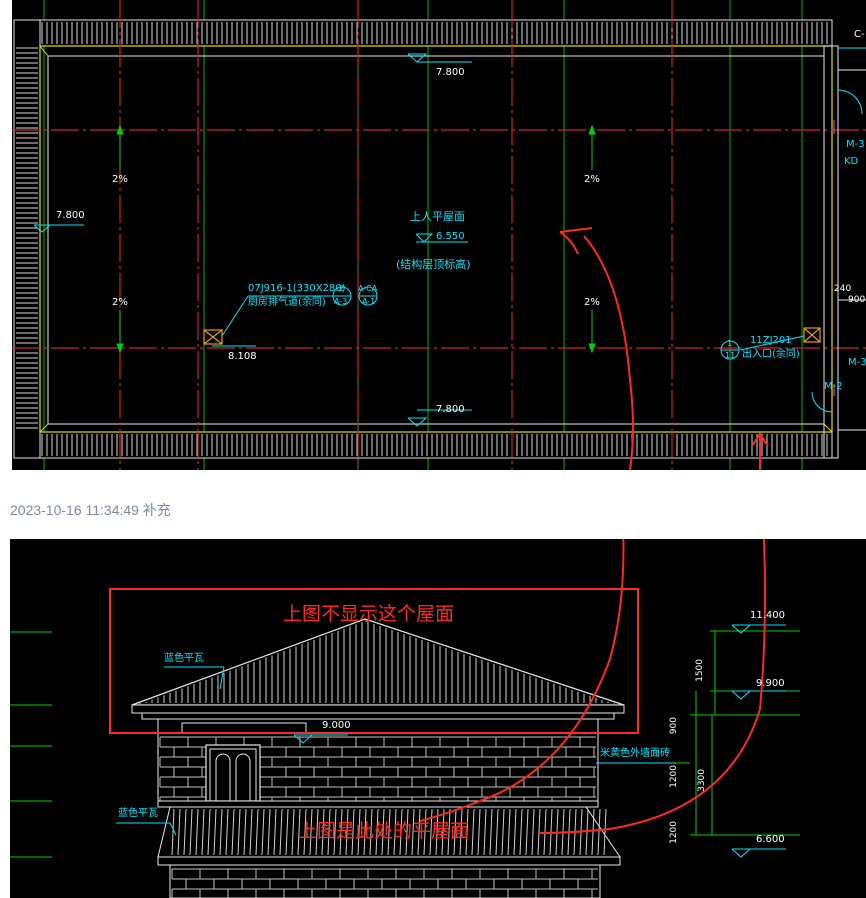 The height and width of the screenshot is (898, 866). Describe the element at coordinates (450, 236) in the screenshot. I see `roof-elevation: 6.550` at that location.